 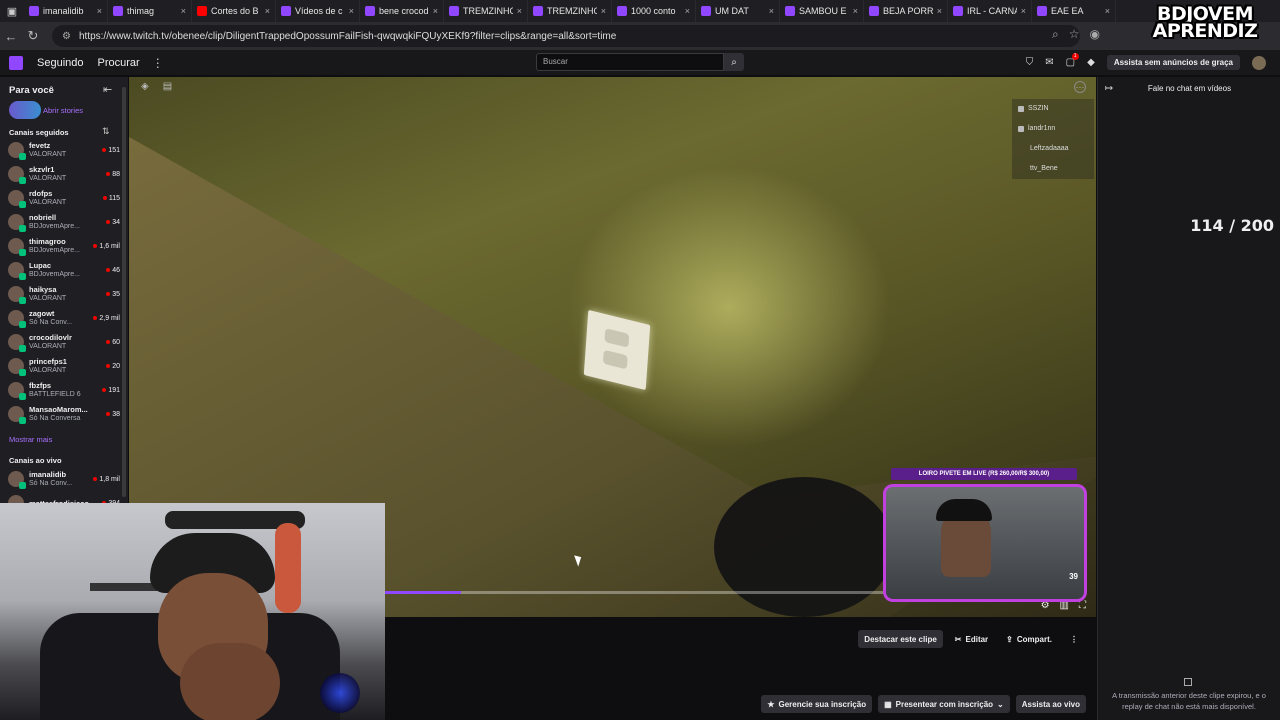 What do you see at coordinates (145, 86) in the screenshot?
I see `clip-icon: ◈` at bounding box center [145, 86].